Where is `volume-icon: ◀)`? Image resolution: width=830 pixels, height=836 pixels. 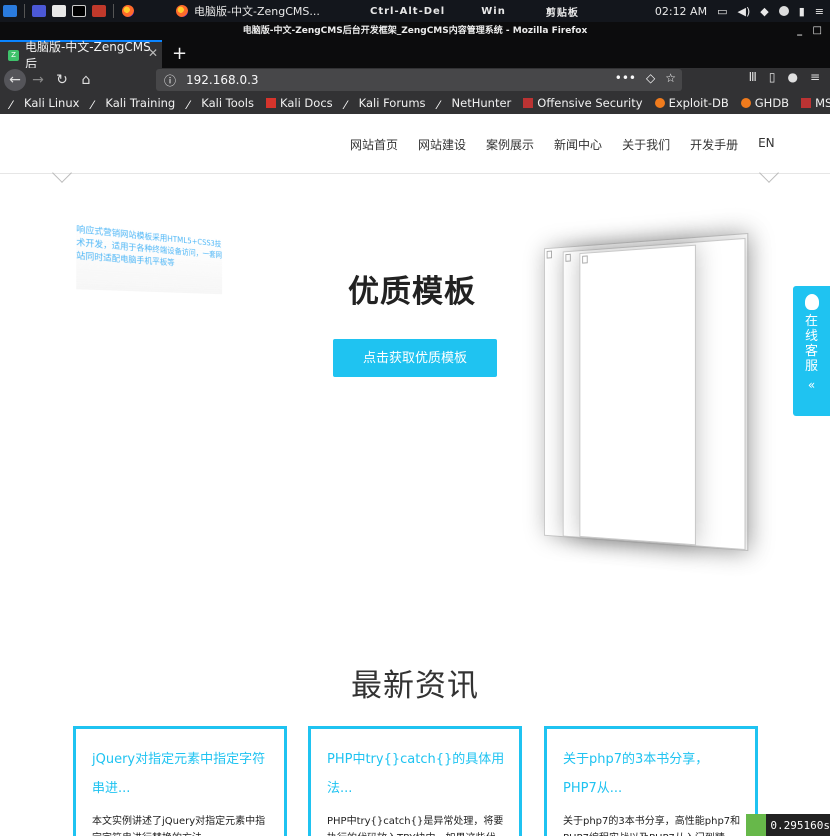 volume-icon: ◀) is located at coordinates (743, 11).